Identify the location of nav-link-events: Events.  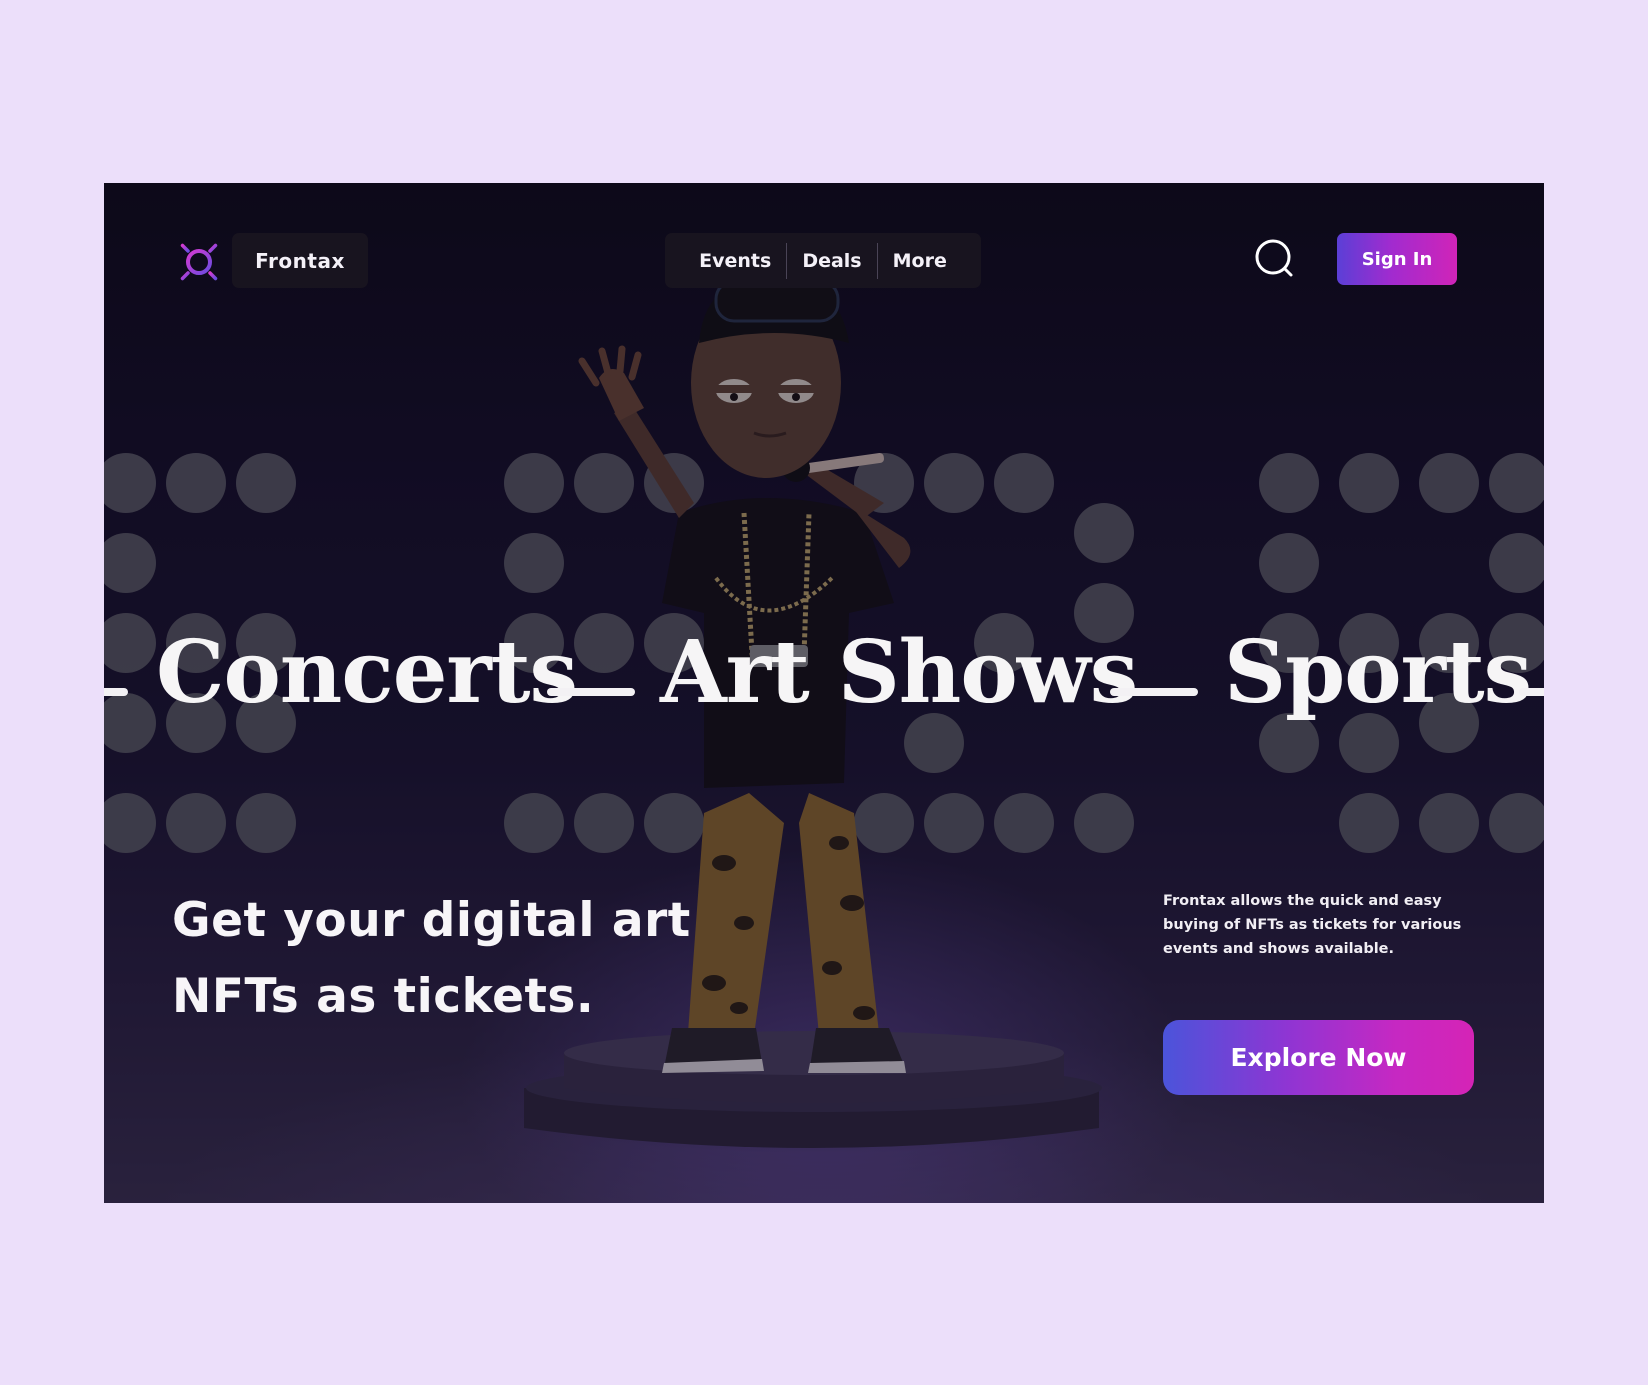
(735, 261).